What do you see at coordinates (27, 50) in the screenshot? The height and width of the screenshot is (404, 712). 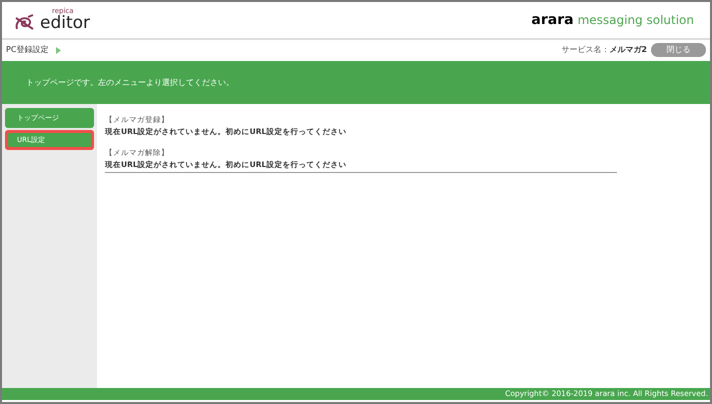 I see `breadcrumb-label: PC登録設定` at bounding box center [27, 50].